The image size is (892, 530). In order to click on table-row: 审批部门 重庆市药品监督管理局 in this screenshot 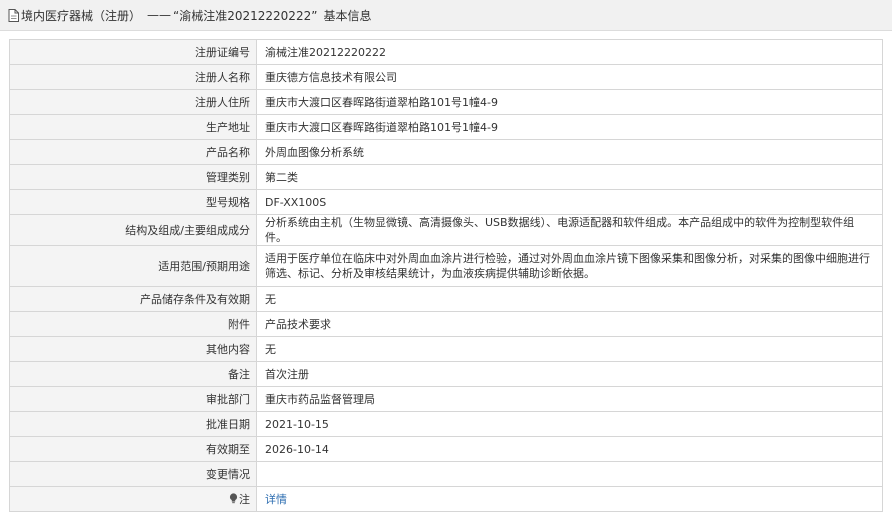, I will do `click(446, 399)`.